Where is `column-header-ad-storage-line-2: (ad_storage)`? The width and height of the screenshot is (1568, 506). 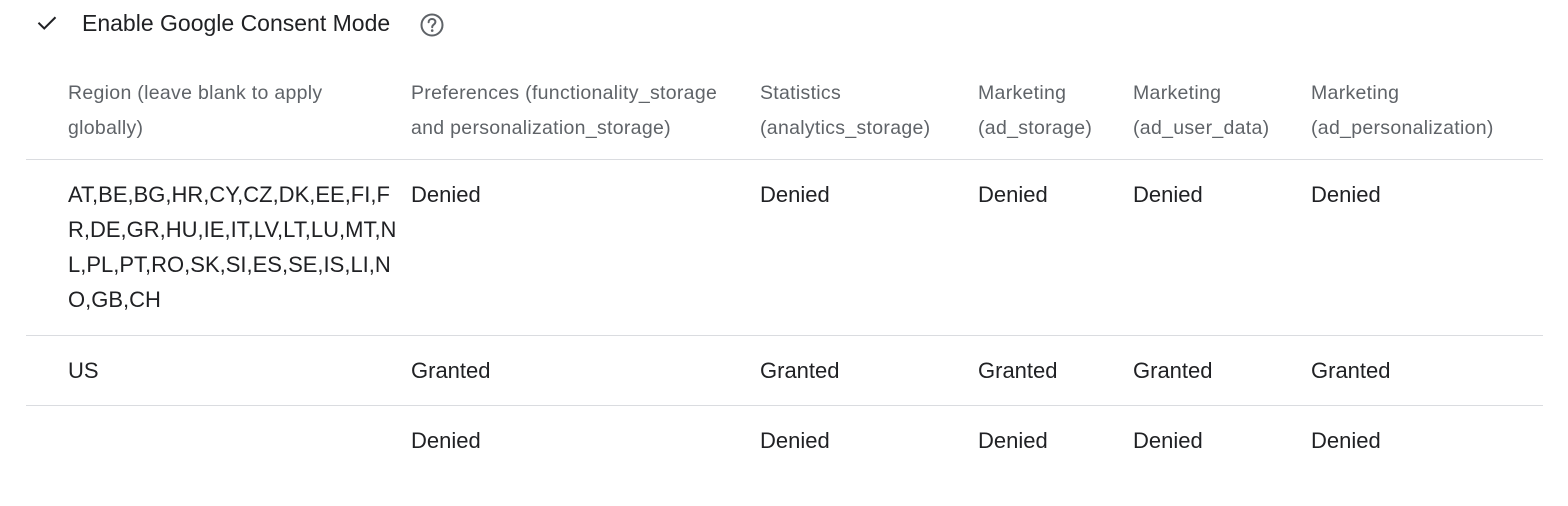 column-header-ad-storage-line-2: (ad_storage) is located at coordinates (1035, 128).